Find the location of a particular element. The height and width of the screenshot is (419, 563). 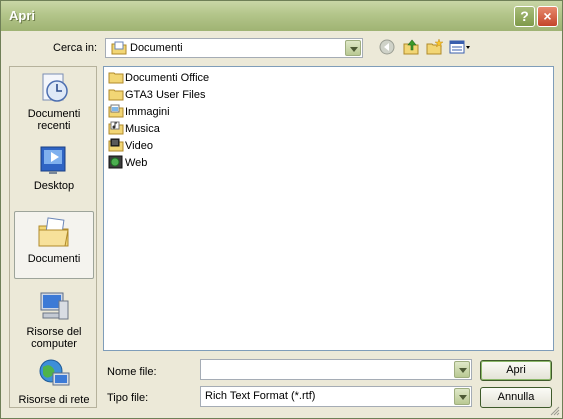

place-label: Risorse del is located at coordinates (54, 332).